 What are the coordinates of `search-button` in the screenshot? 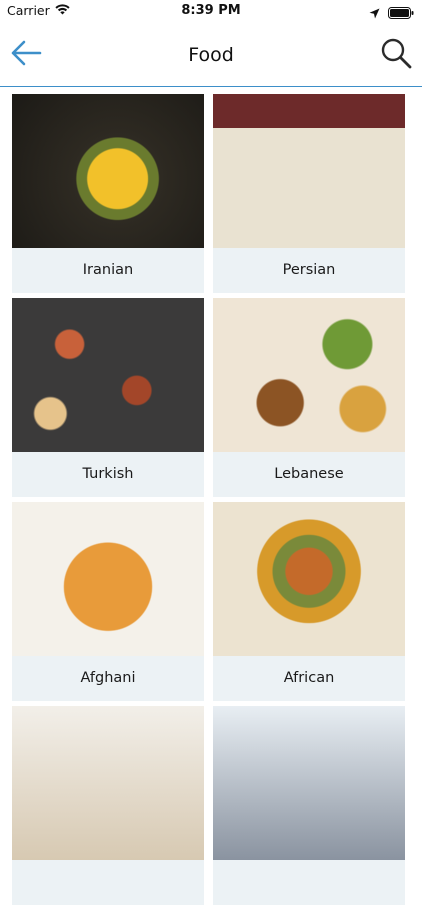 It's located at (396, 55).